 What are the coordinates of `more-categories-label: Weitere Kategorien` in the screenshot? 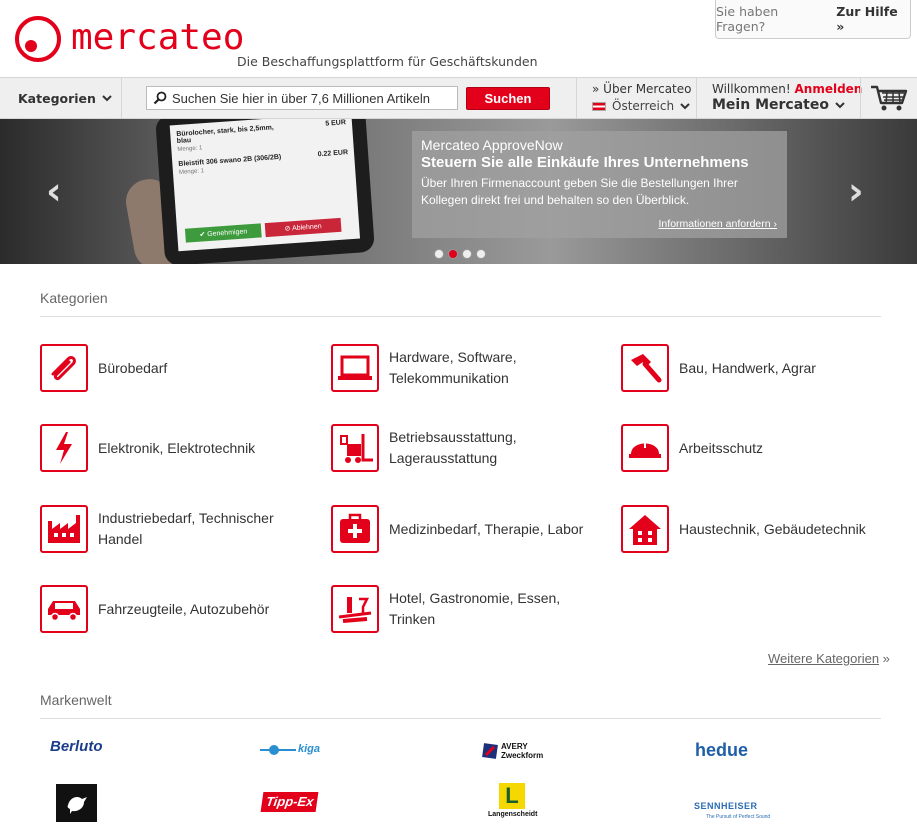 It's located at (824, 658).